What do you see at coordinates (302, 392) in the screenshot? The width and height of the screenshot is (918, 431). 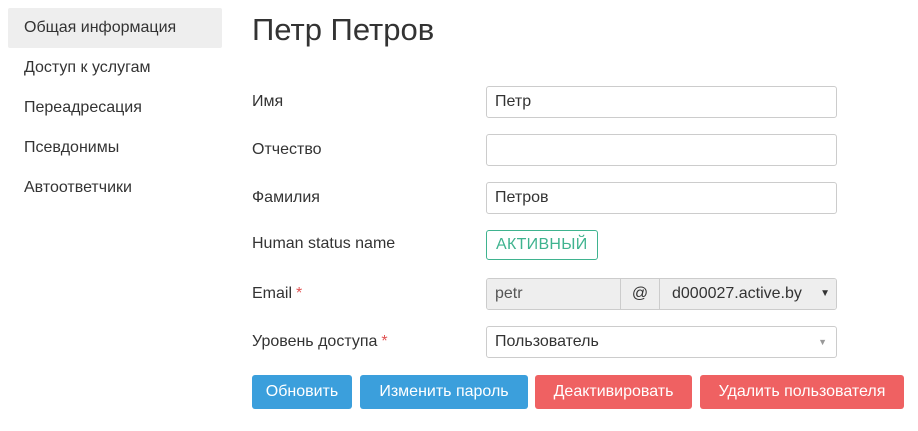 I see `update-button: Обновить` at bounding box center [302, 392].